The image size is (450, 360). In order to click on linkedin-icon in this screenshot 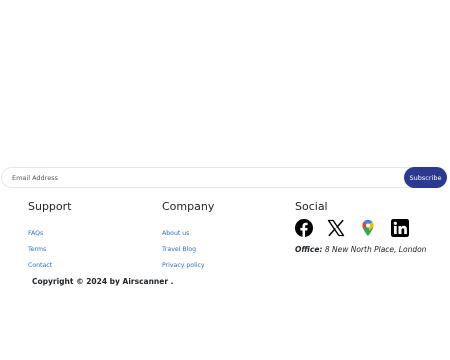, I will do `click(400, 228)`.